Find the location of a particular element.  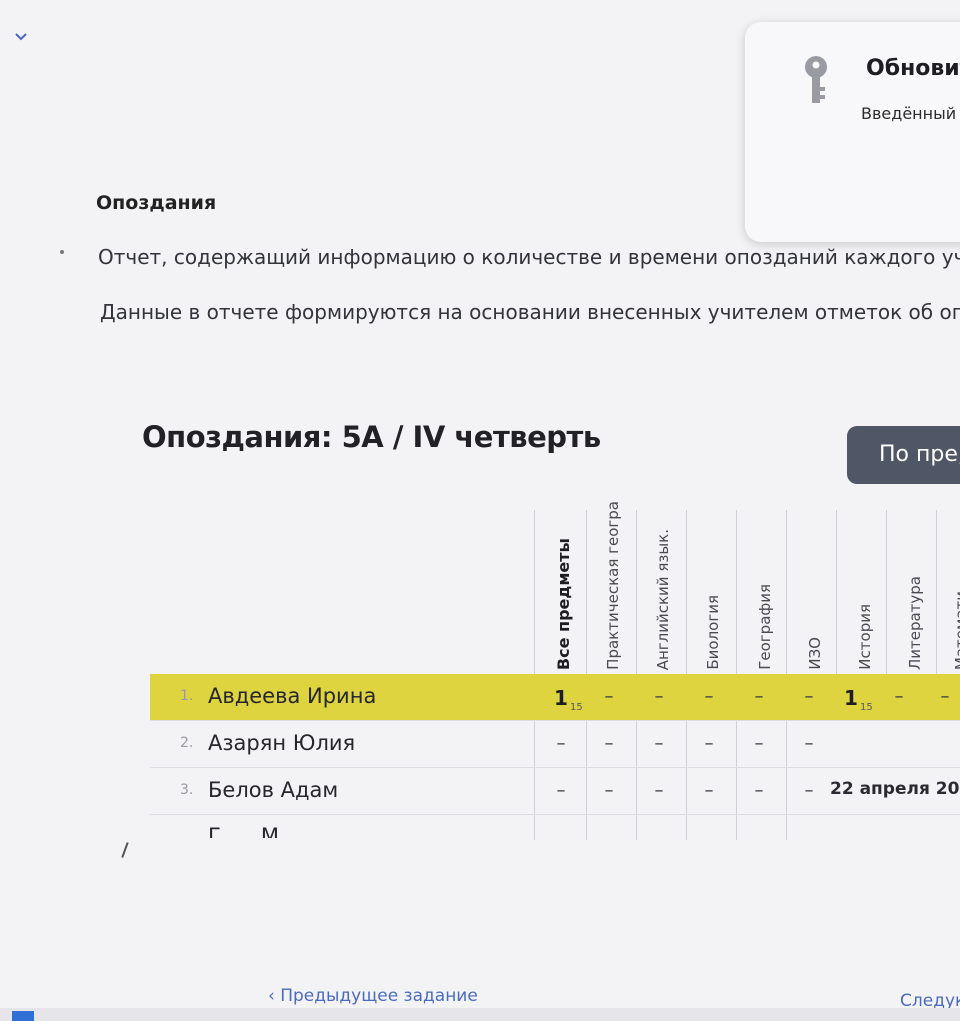

taskbar is located at coordinates (480, 1014).